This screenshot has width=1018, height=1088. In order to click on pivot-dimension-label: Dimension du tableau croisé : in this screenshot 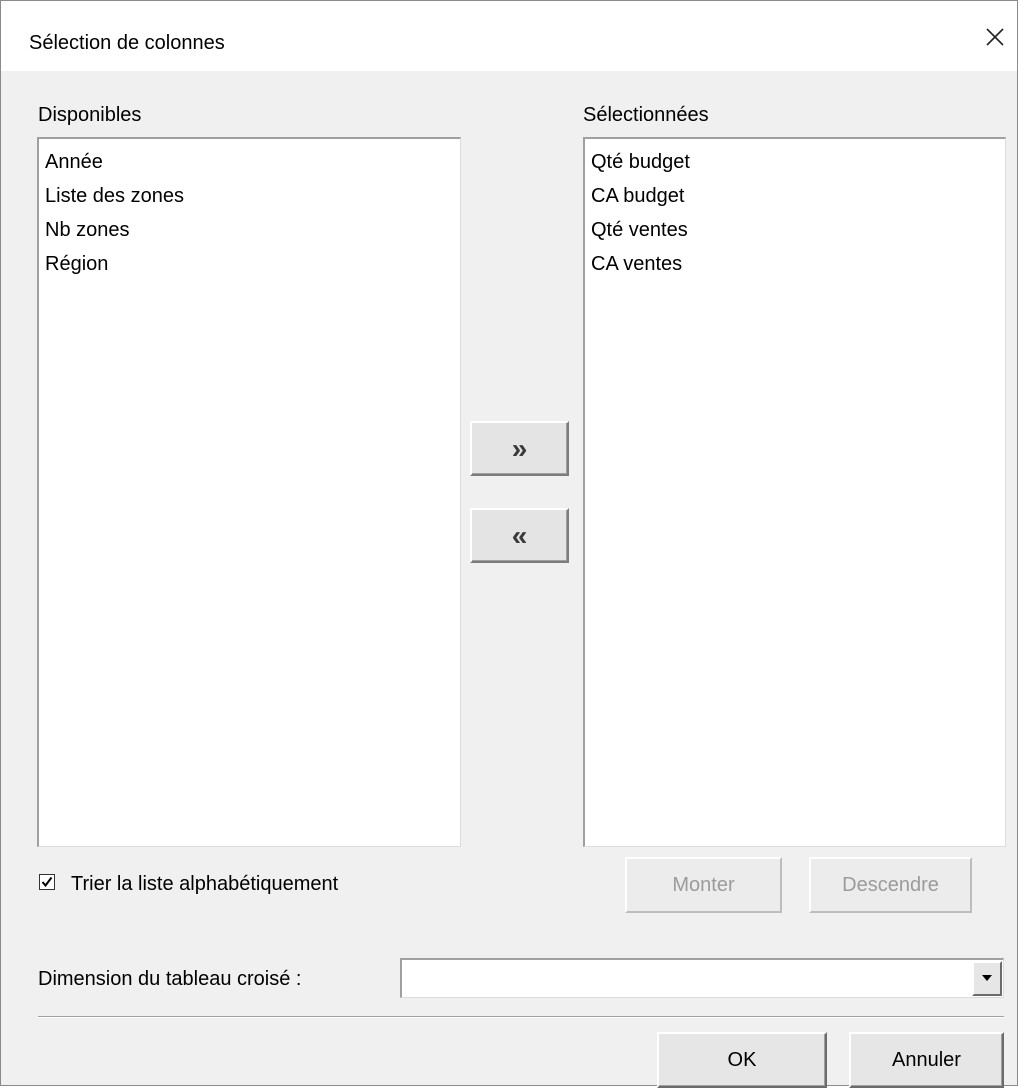, I will do `click(170, 979)`.